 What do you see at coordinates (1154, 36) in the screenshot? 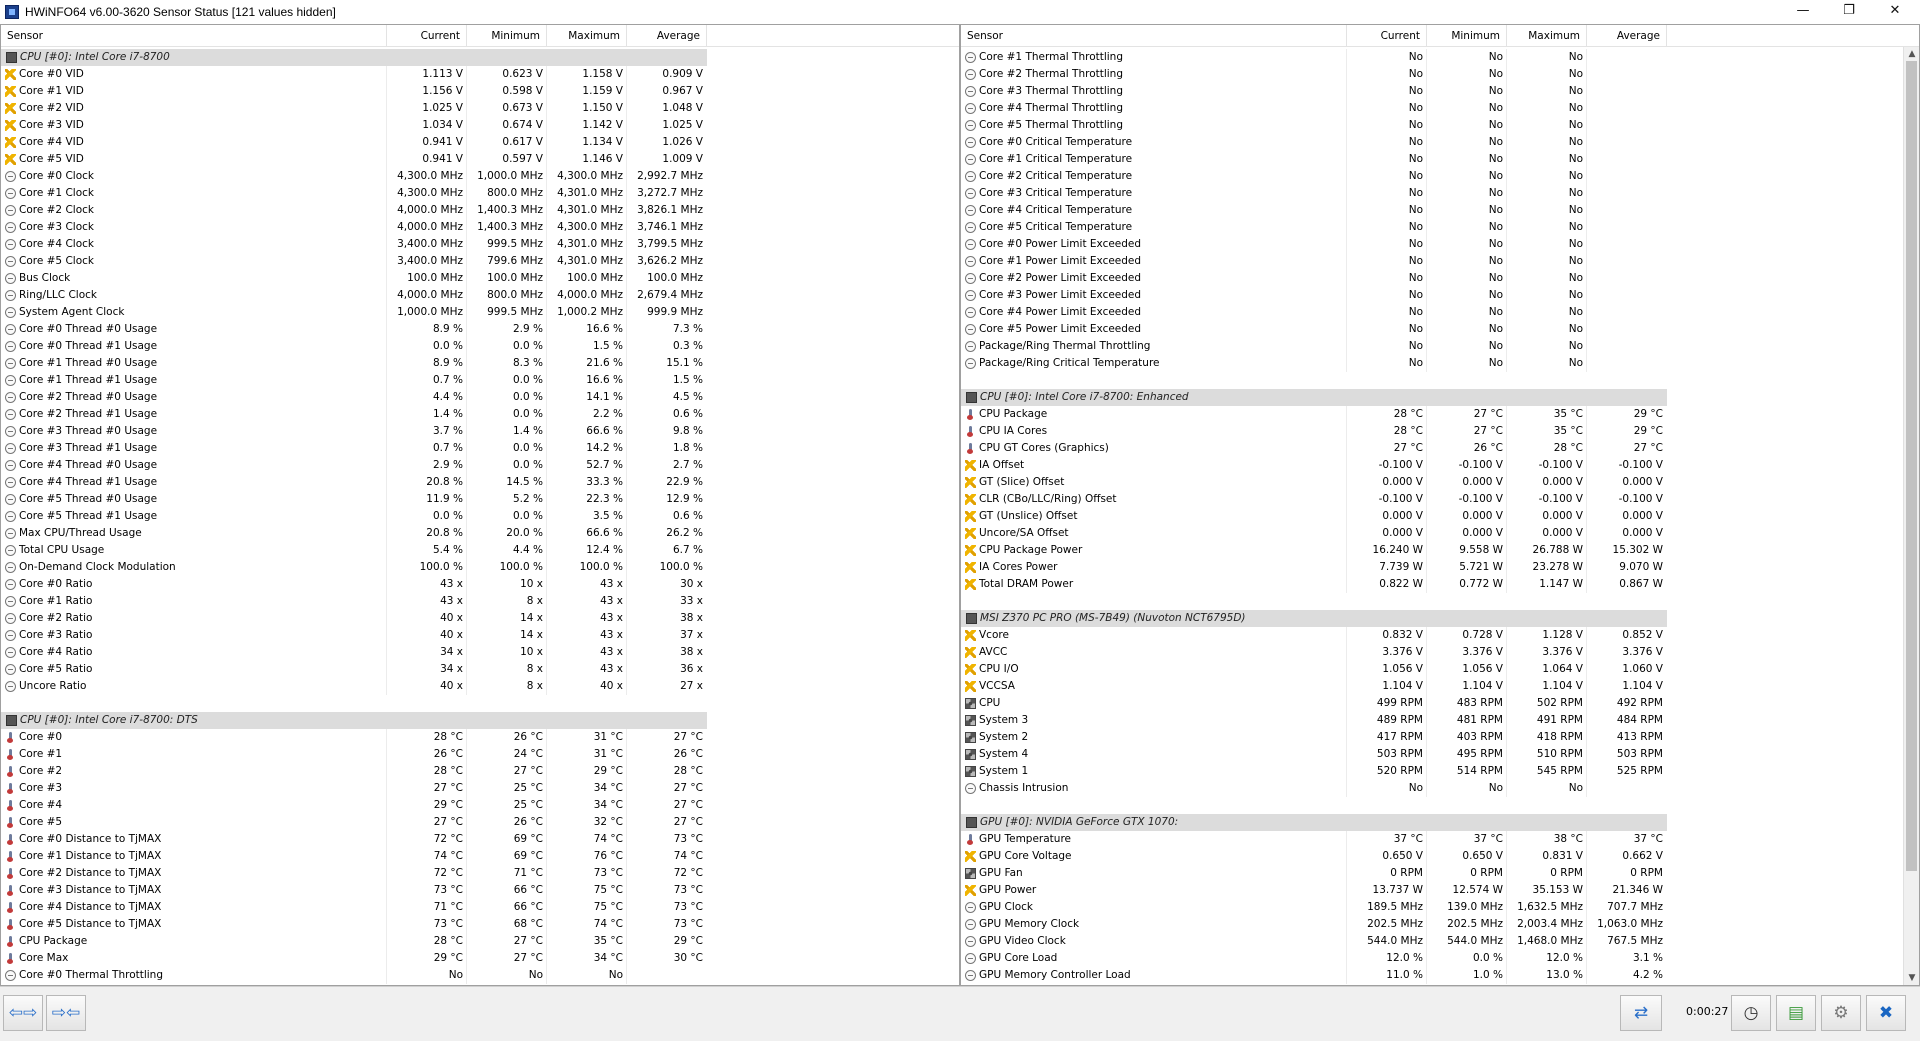
I see `column-sensor: Sensor` at bounding box center [1154, 36].